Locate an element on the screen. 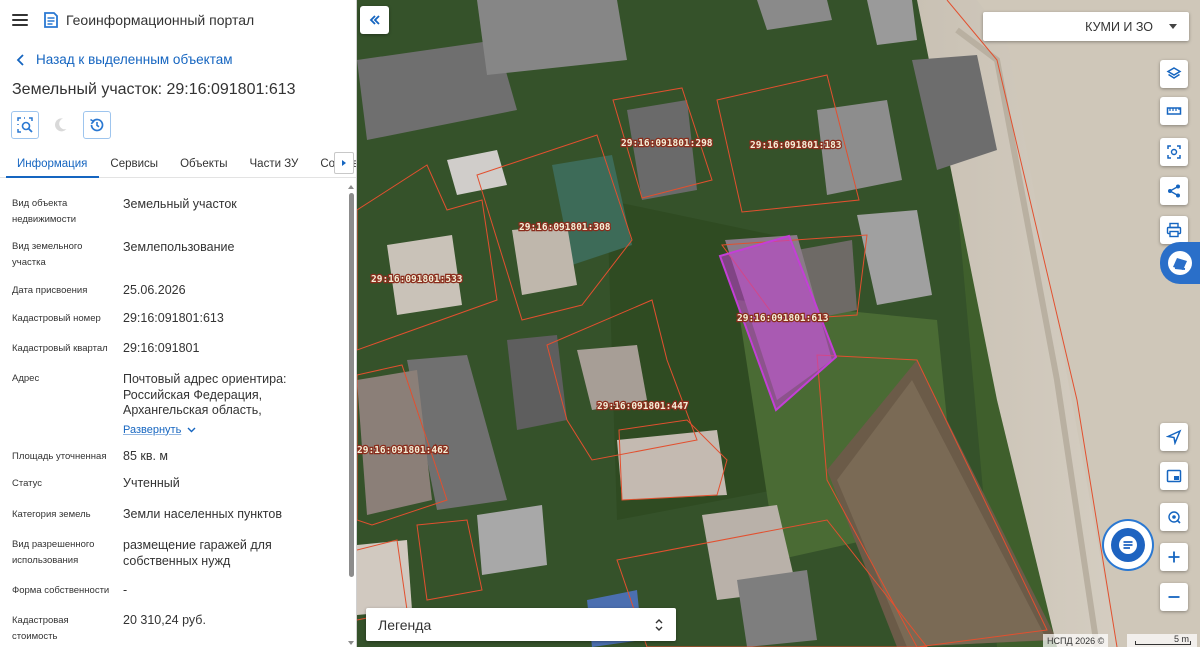  scroll-down-arrow-icon is located at coordinates (351, 643).